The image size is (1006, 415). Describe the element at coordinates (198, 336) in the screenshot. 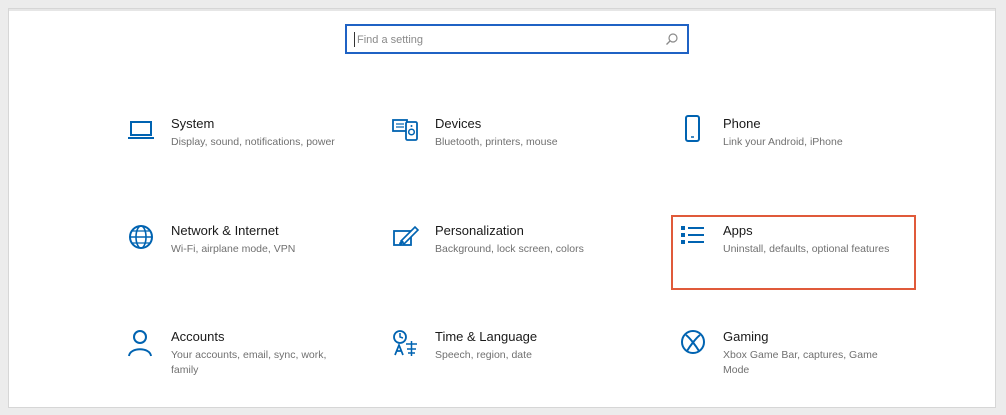

I see `tile-title: Accounts` at that location.